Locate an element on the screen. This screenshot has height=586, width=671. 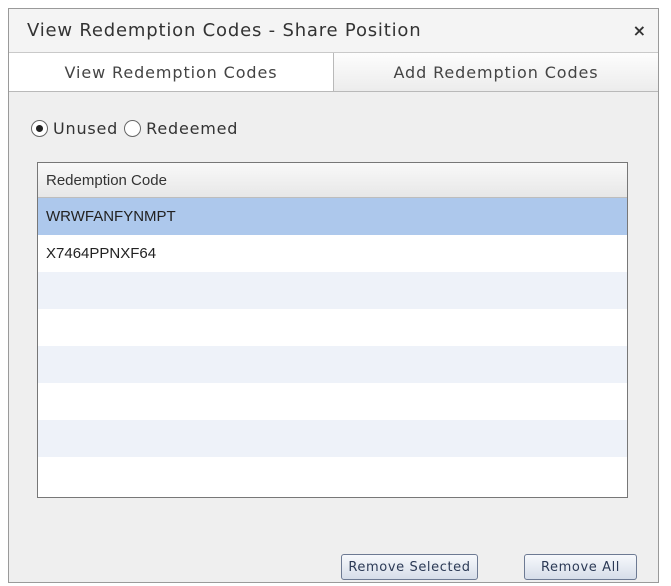
radio-unused-label: Unused is located at coordinates (86, 128).